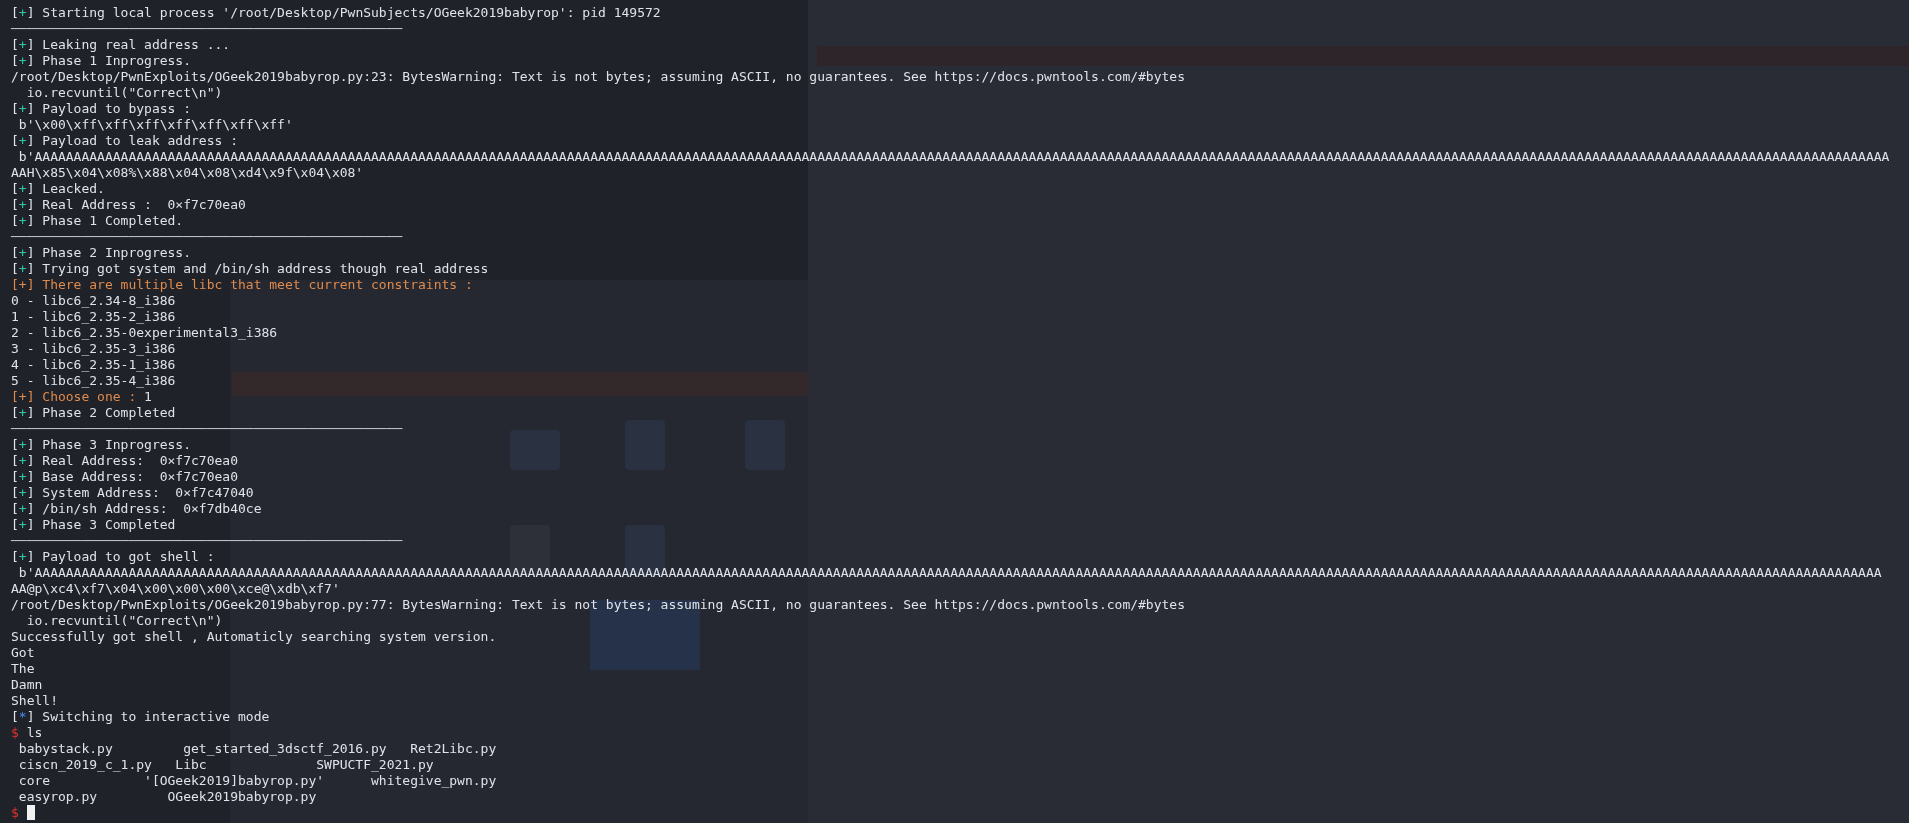 This screenshot has height=823, width=1909. What do you see at coordinates (225, 765) in the screenshot?
I see `terminal-line: ciscn_2019_c_1.py Libc SWPUCTF_2021.py` at bounding box center [225, 765].